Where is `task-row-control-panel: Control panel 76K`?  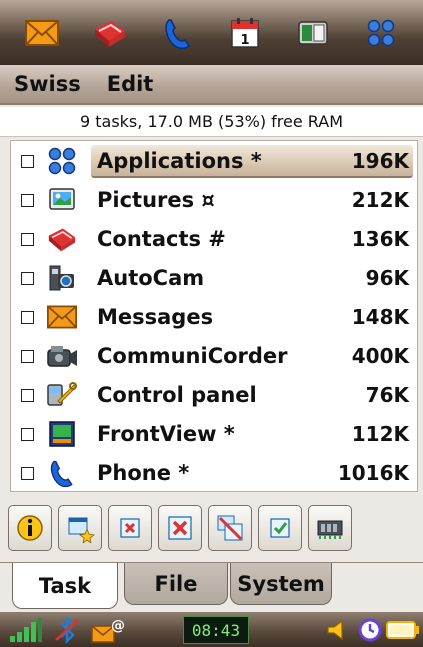
task-row-control-panel: Control panel 76K is located at coordinates (214, 395).